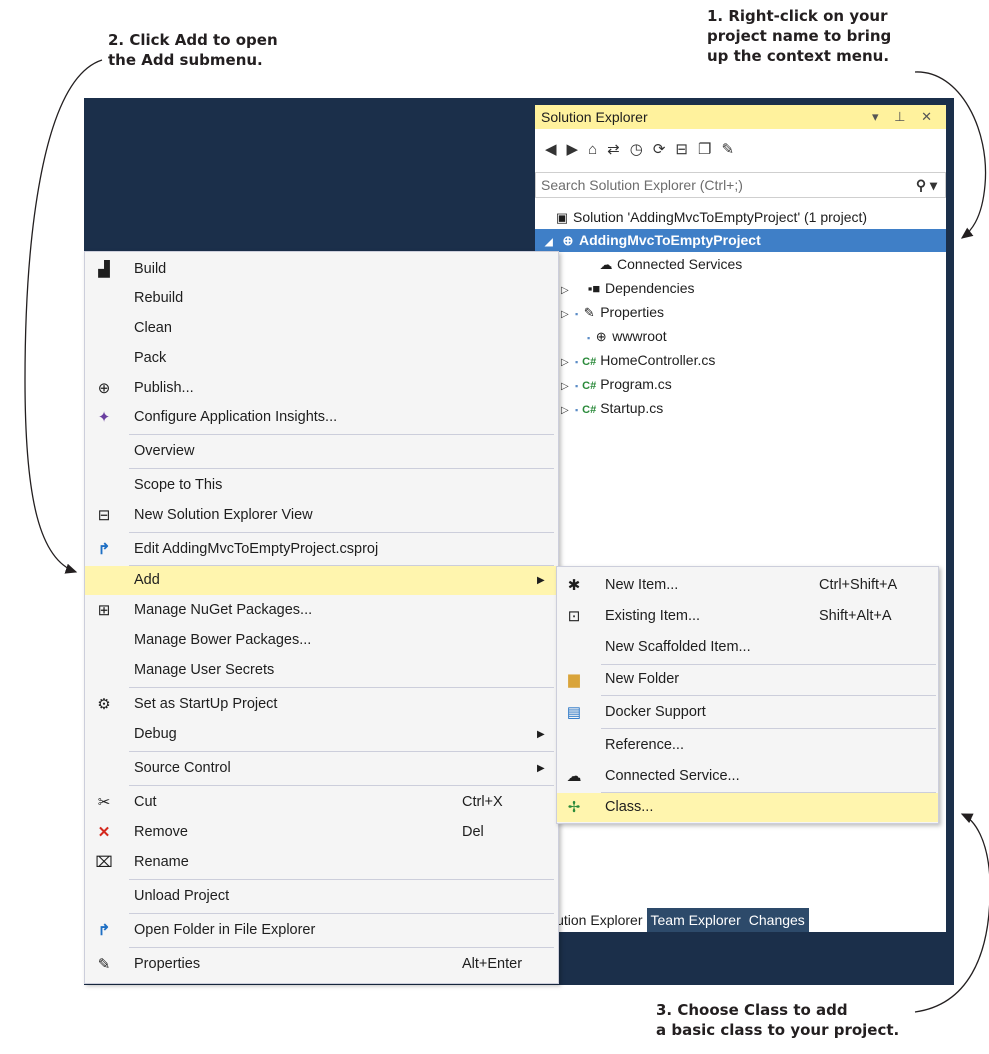 The image size is (989, 1054). What do you see at coordinates (63, 316) in the screenshot?
I see `arrow-add` at bounding box center [63, 316].